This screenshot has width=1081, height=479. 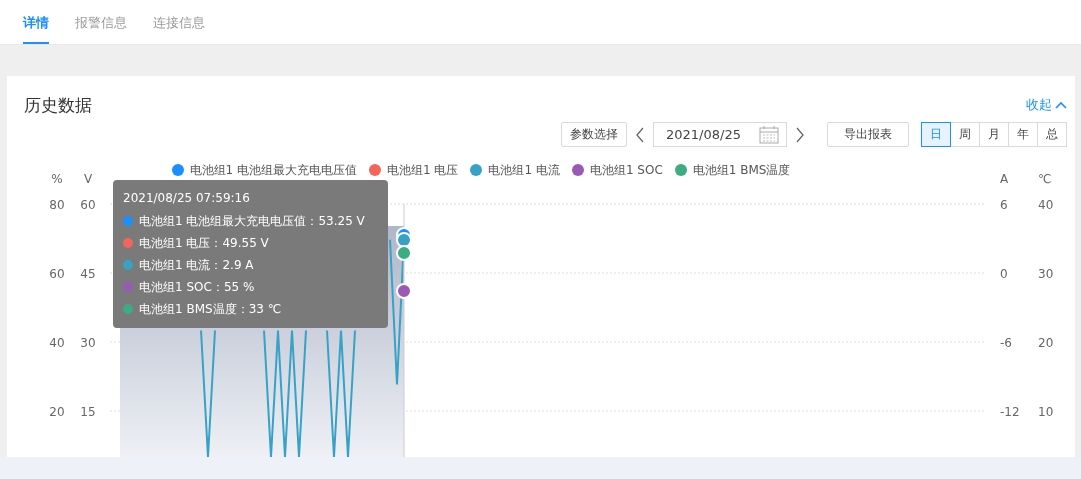 What do you see at coordinates (1046, 412) in the screenshot?
I see `axis-tick-label: 10` at bounding box center [1046, 412].